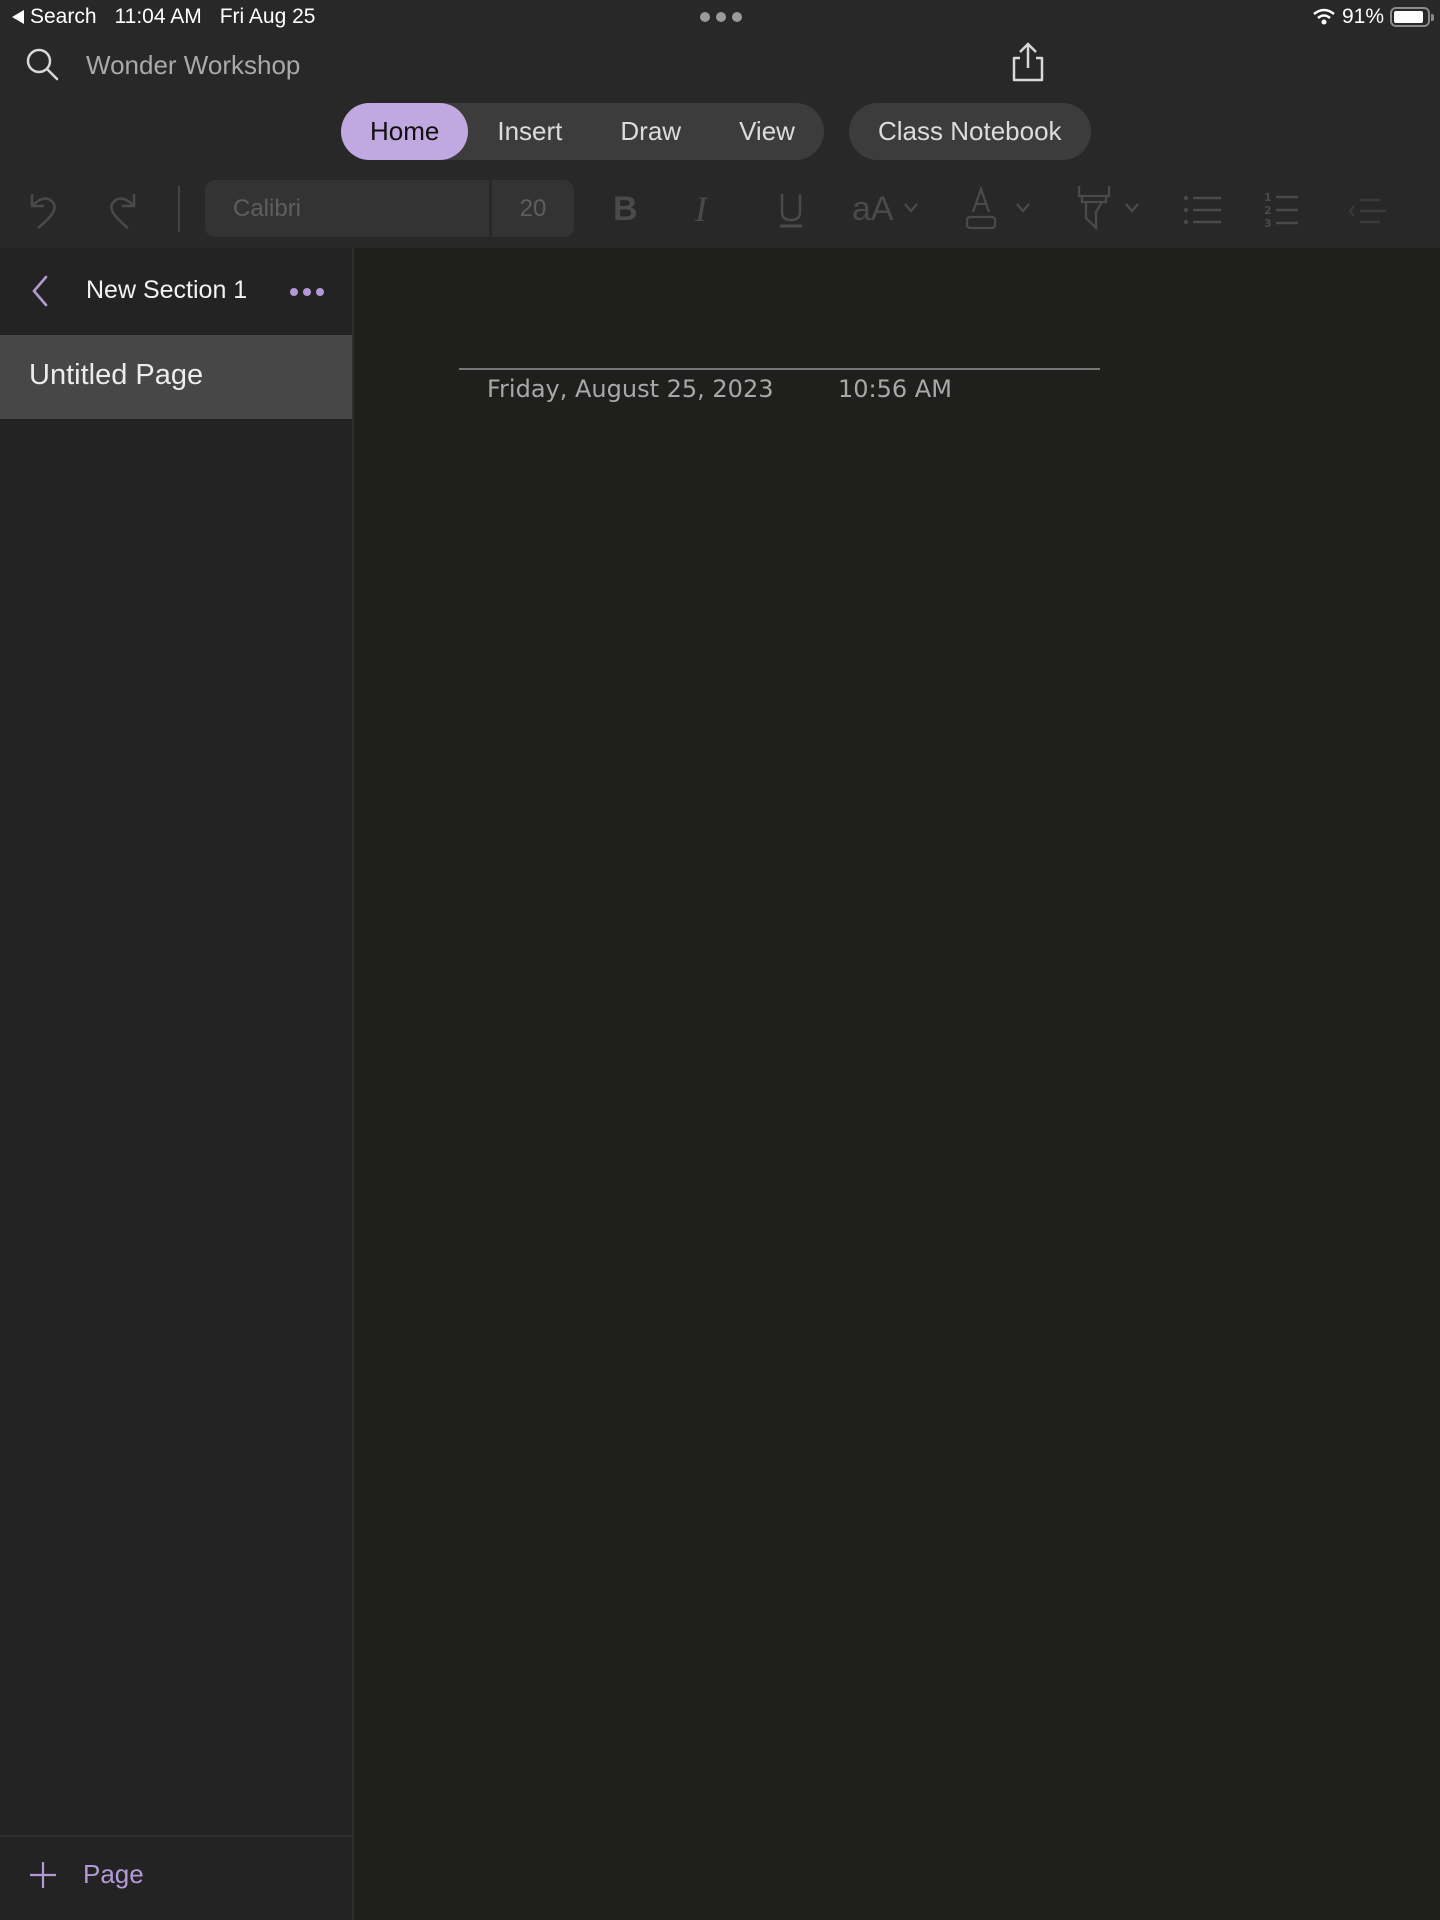 The image size is (1440, 1920). What do you see at coordinates (43, 1874) in the screenshot?
I see `plus-icon` at bounding box center [43, 1874].